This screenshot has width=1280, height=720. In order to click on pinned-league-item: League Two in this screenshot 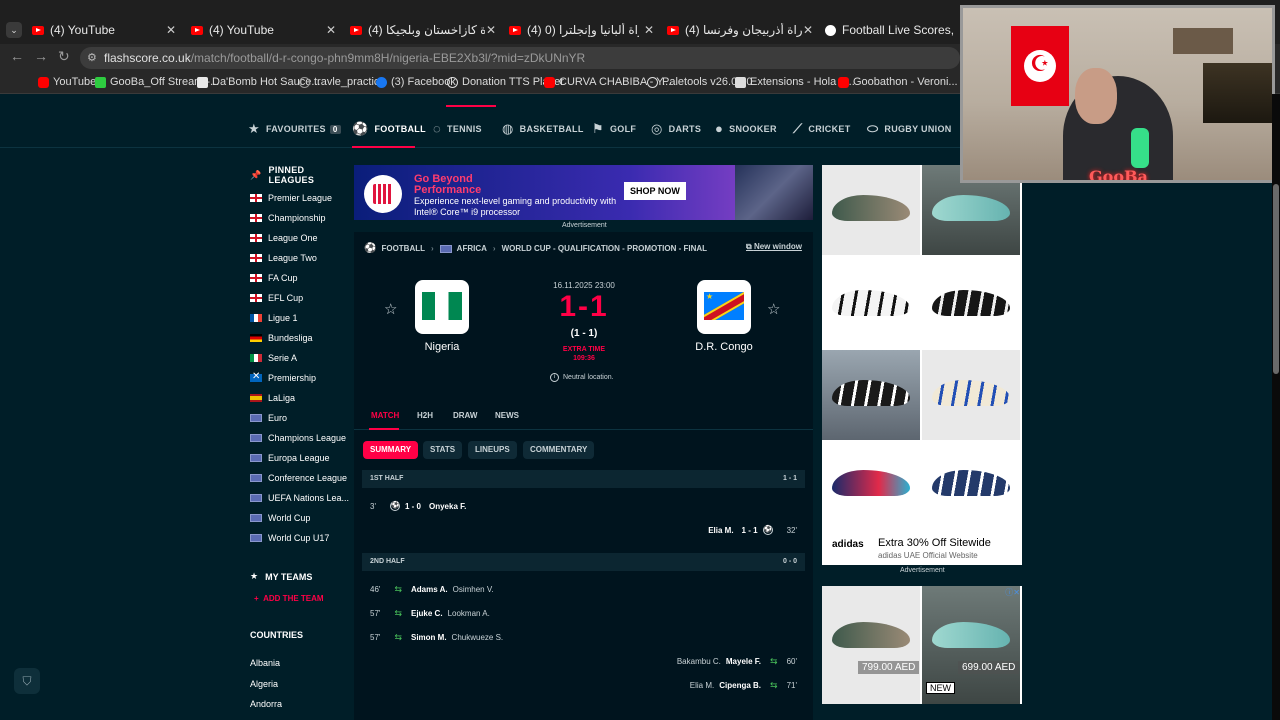, I will do `click(283, 258)`.